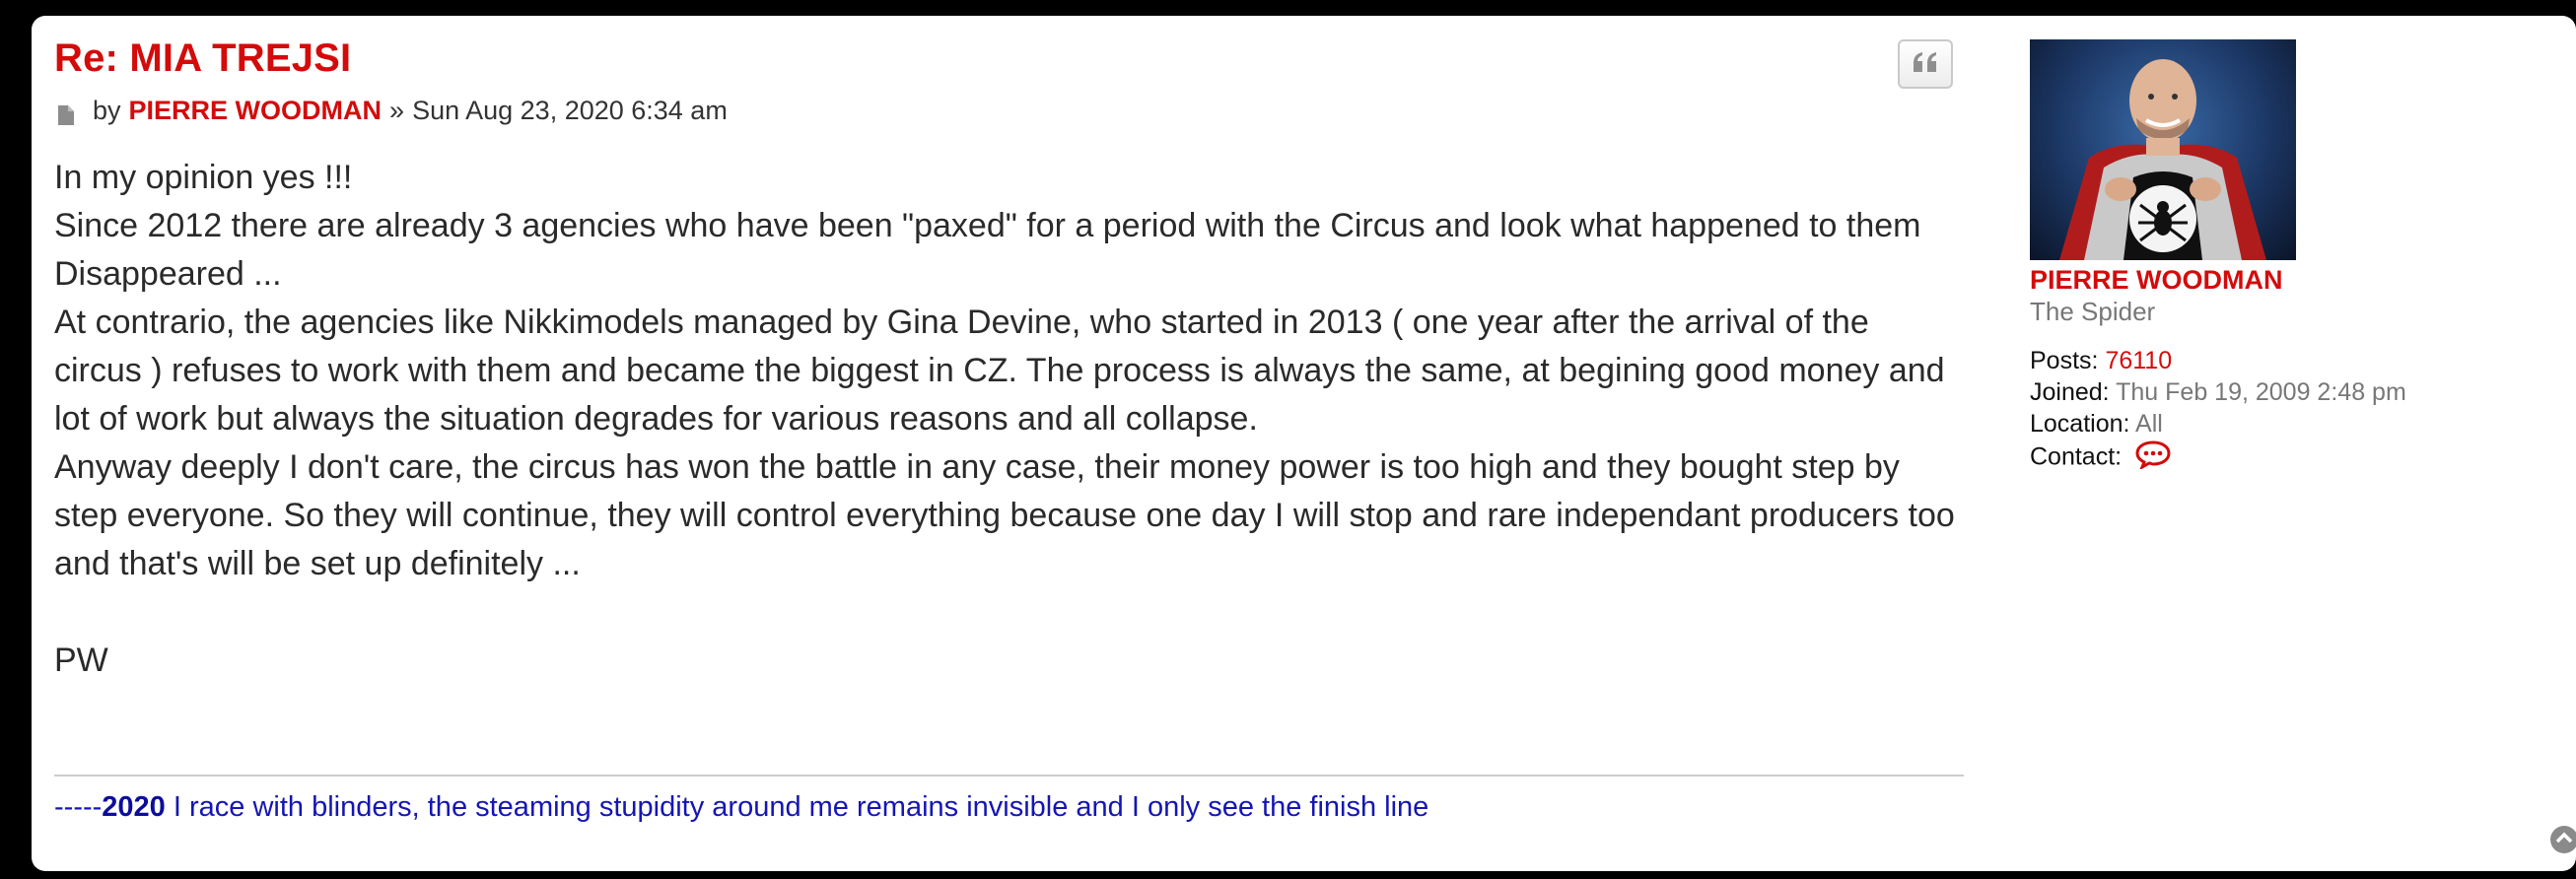 The width and height of the screenshot is (2576, 879). I want to click on post-date: Sun Aug 23, 2020 6:34 am, so click(570, 110).